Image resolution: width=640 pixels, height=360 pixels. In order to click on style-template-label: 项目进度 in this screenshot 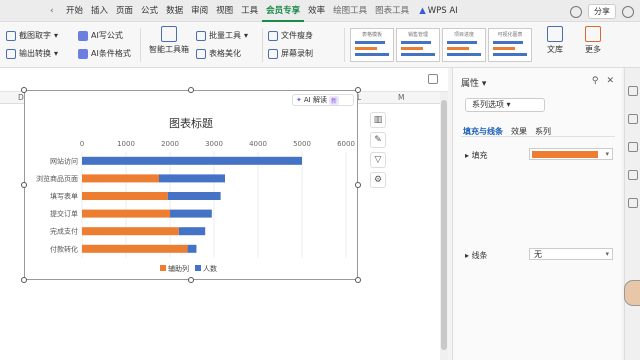, I will do `click(463, 35)`.